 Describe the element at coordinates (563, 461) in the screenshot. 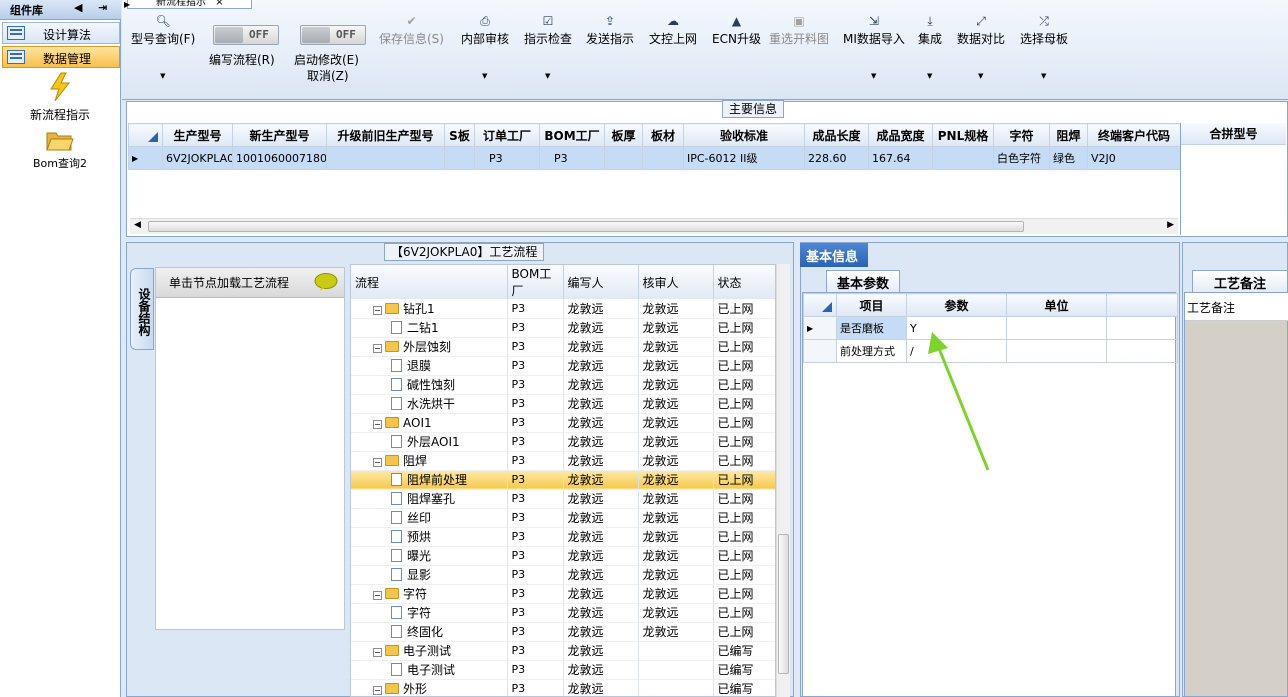

I see `process-row: − 阻焊 P3 龙敦远 龙敦远 已上网` at that location.